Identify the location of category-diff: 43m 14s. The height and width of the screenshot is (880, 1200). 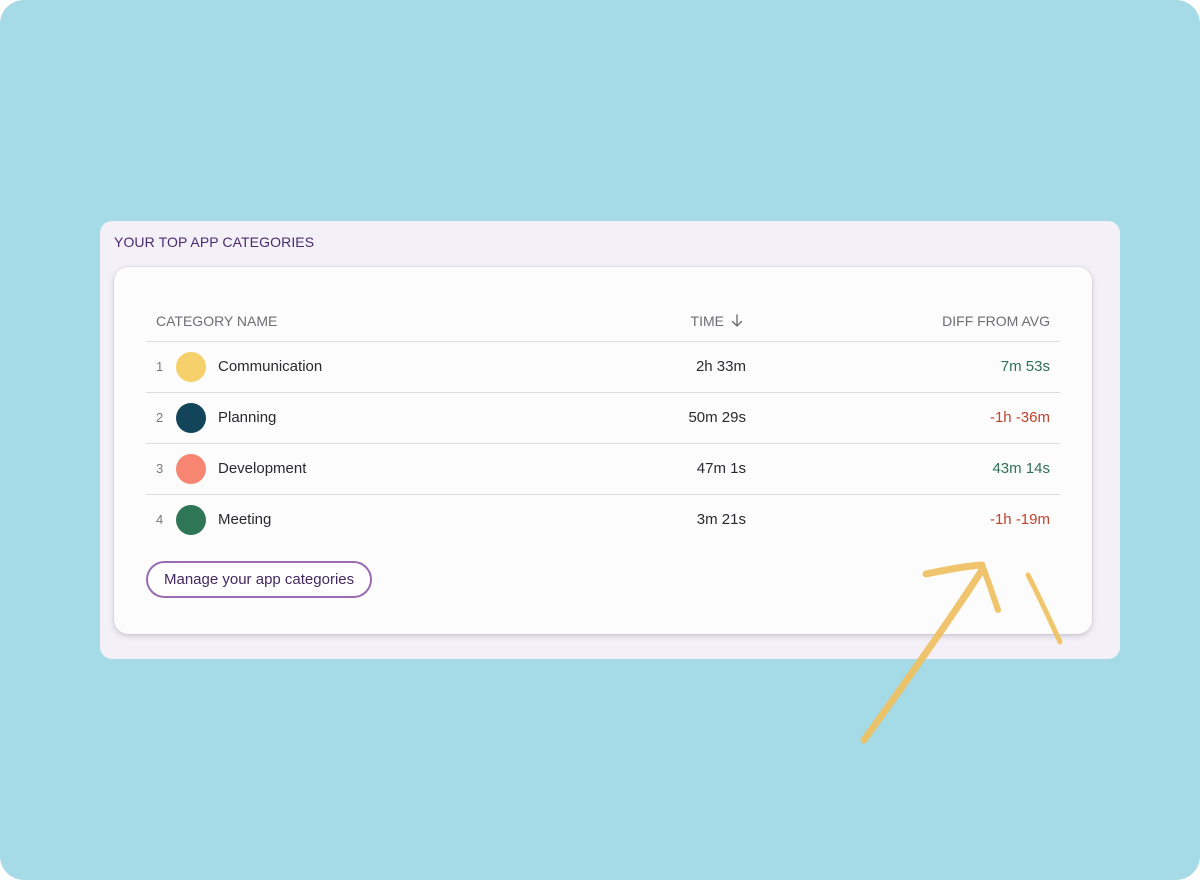
(1021, 468).